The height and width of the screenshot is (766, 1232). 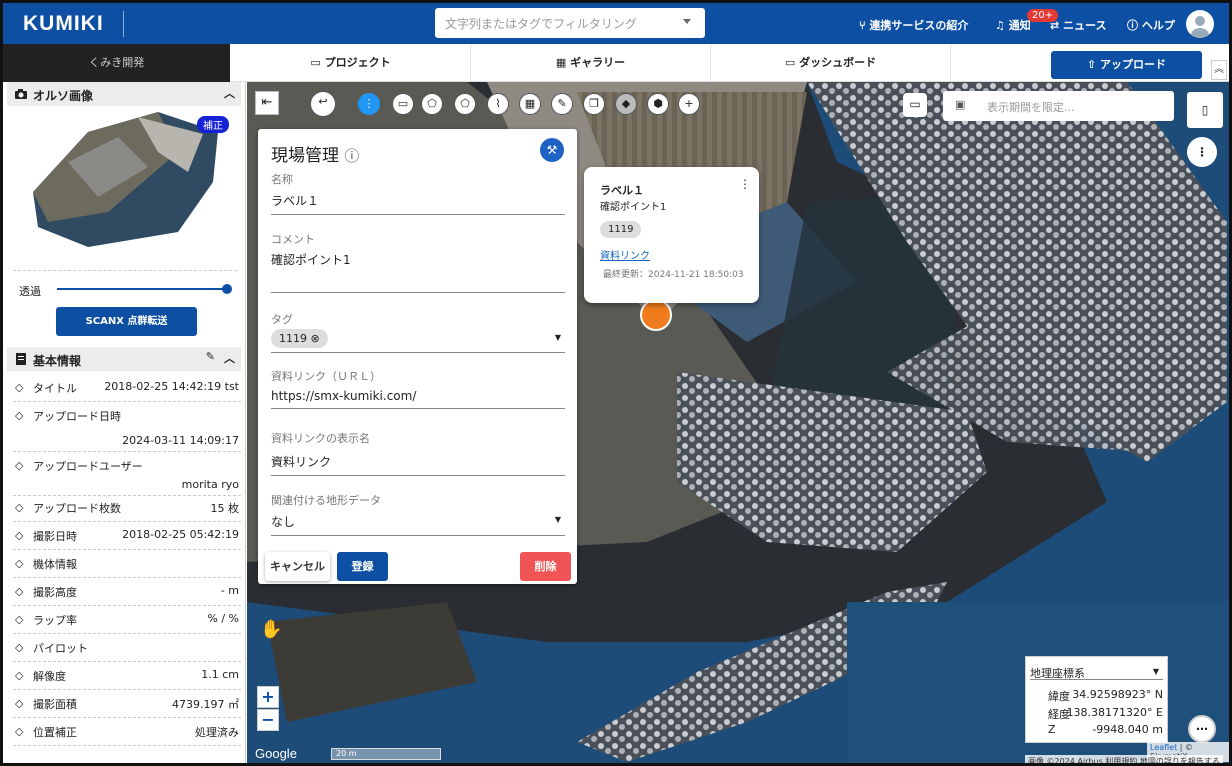 What do you see at coordinates (126, 321) in the screenshot?
I see `scanx-transfer-button: SCANX 点群転送` at bounding box center [126, 321].